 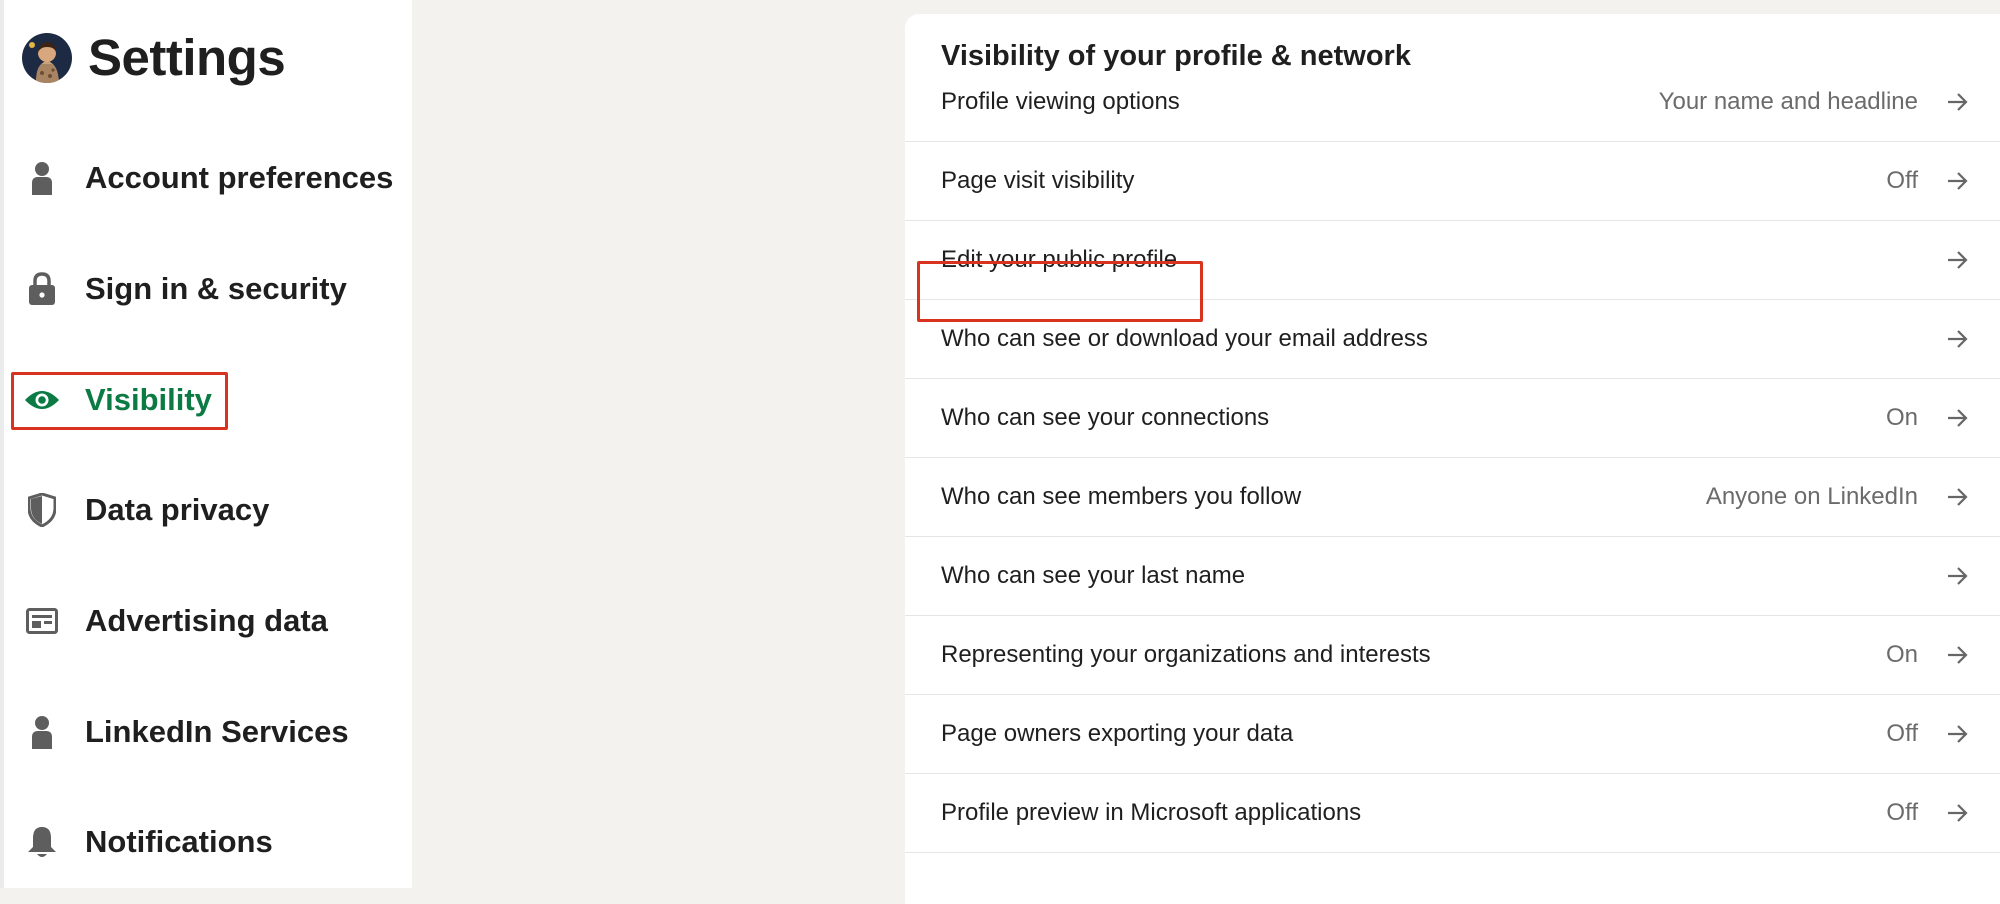 I want to click on sidebar-item-label: Advertising data, so click(x=206, y=620).